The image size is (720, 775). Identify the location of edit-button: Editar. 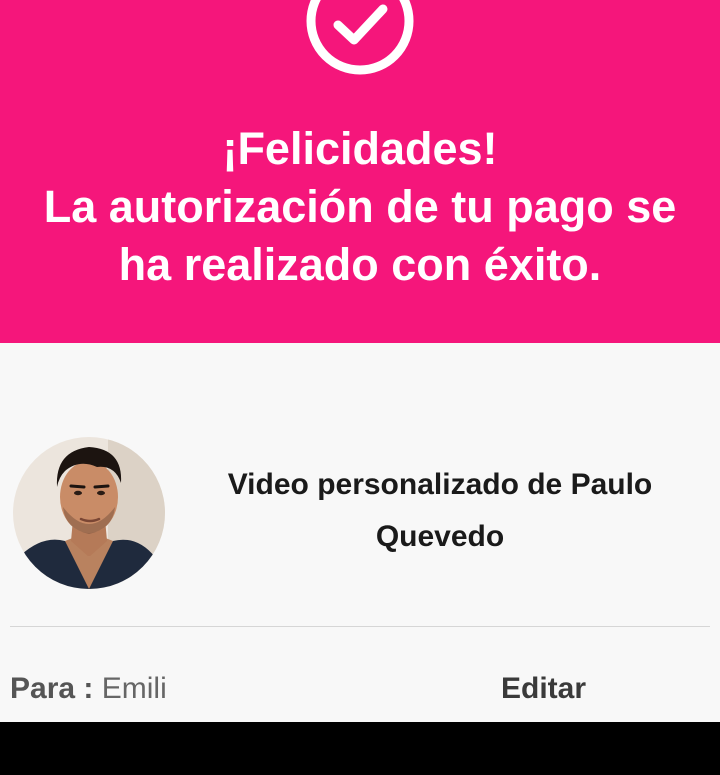
(543, 689).